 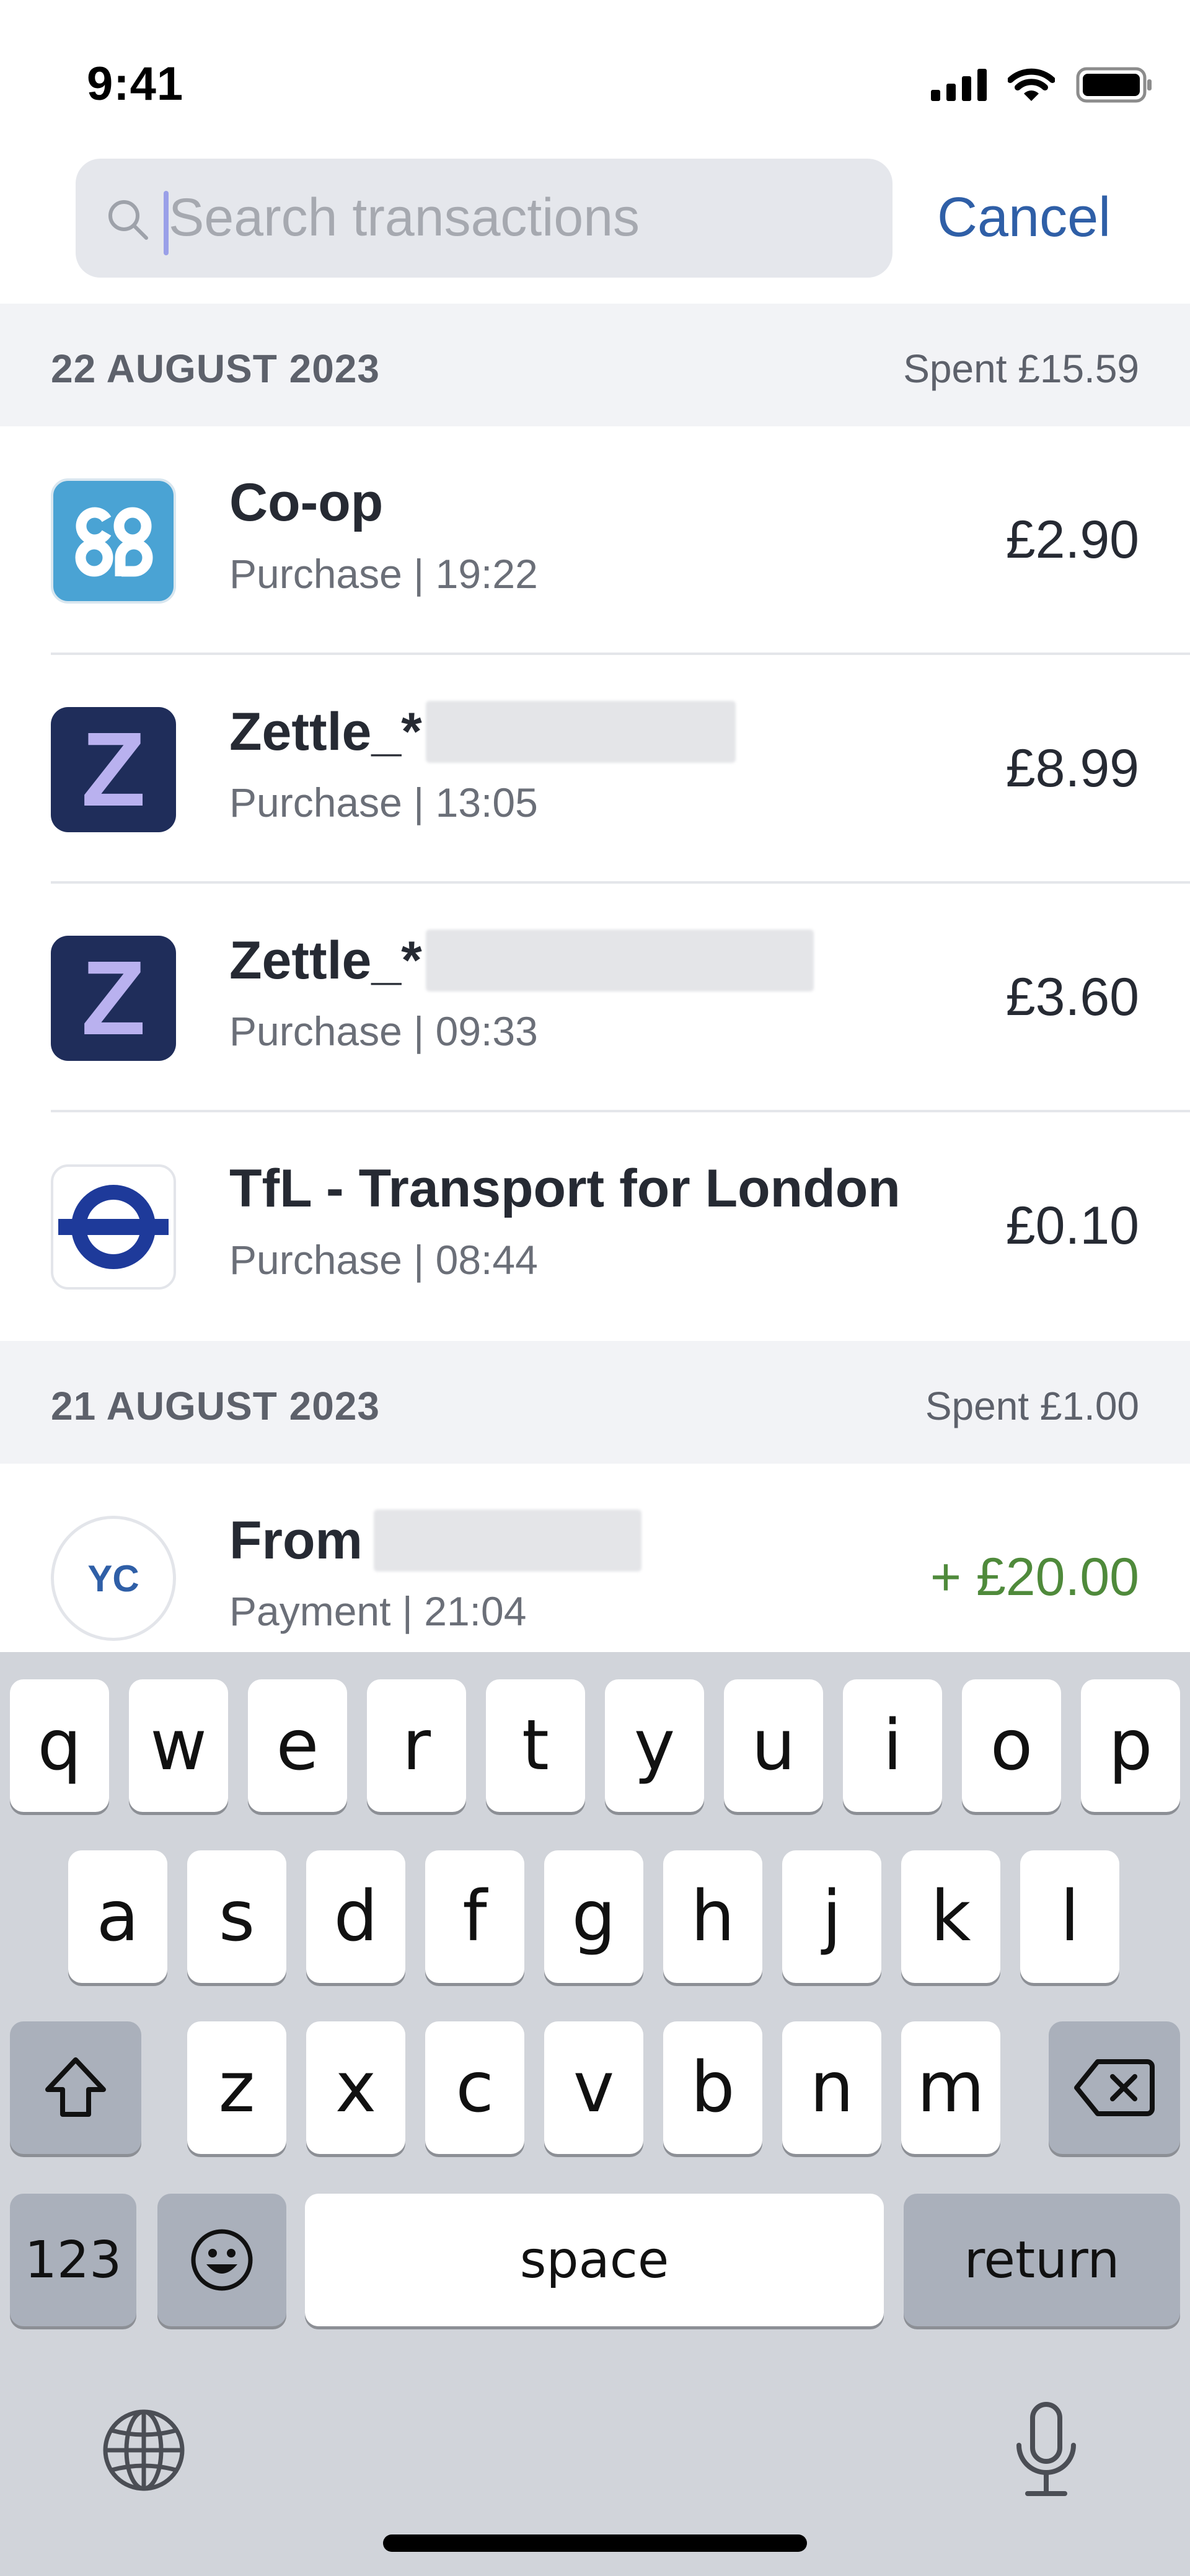 What do you see at coordinates (215, 368) in the screenshot?
I see `section-date: 22 AUGUST 2023` at bounding box center [215, 368].